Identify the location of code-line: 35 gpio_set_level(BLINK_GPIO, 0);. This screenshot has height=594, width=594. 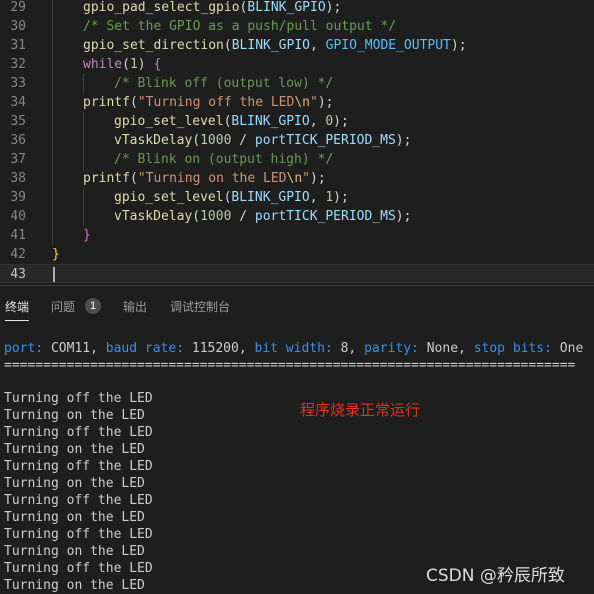
(297, 121).